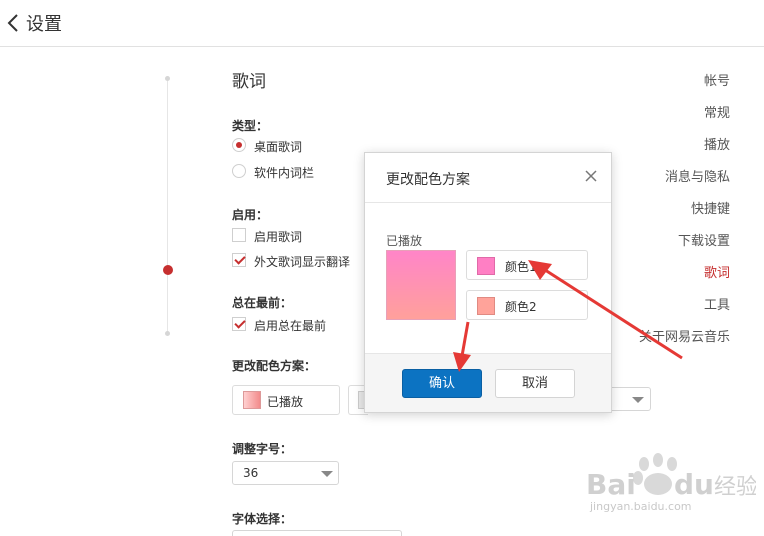 This screenshot has width=764, height=536. I want to click on title-bar: 设置, so click(382, 23).